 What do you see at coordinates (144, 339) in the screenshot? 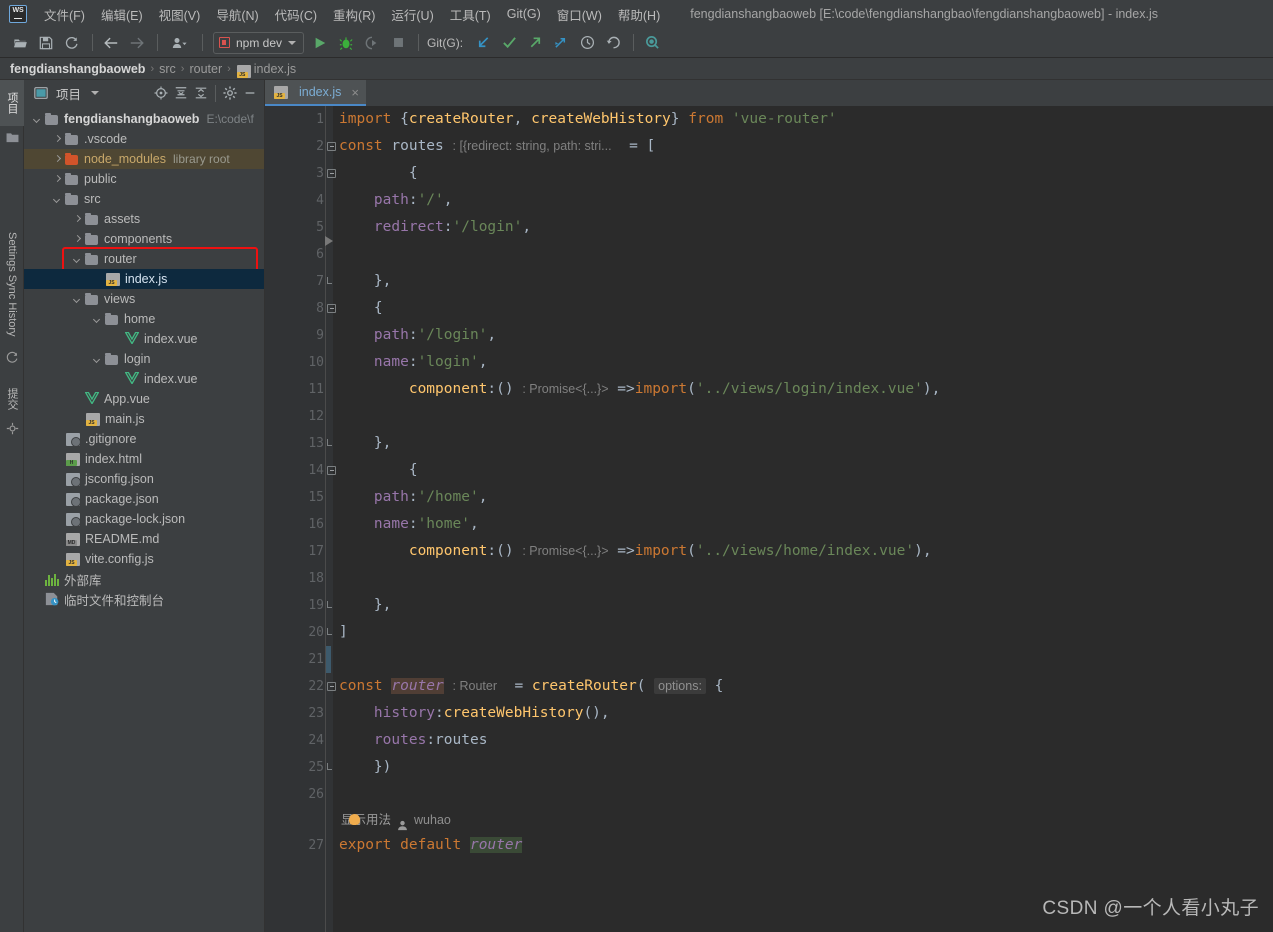
I see `tree-node-home-index-vue: index.vue` at bounding box center [144, 339].